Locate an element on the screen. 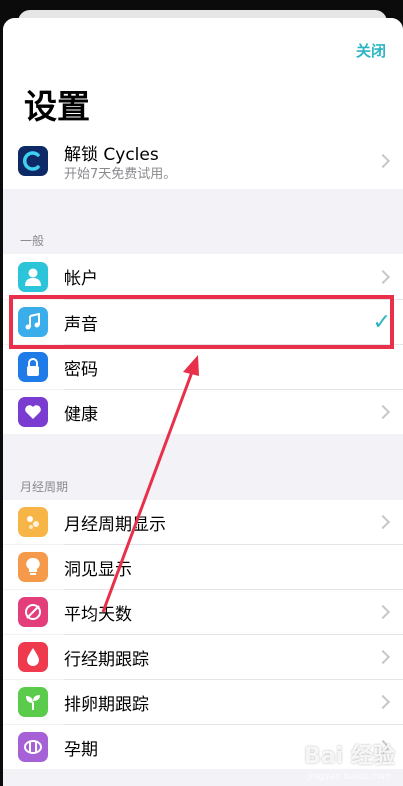 This screenshot has width=403, height=786. settings-row-account: 帐户 is located at coordinates (203, 276).